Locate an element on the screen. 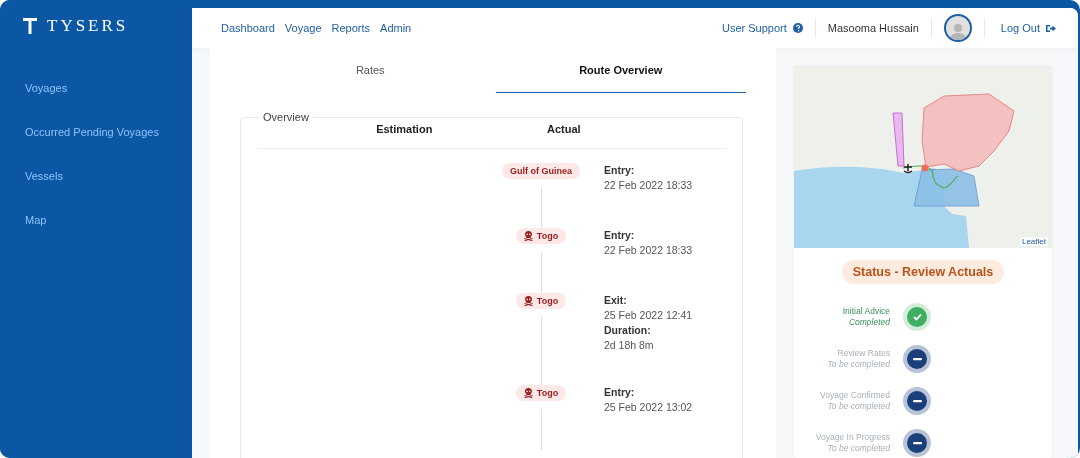 The image size is (1080, 458). column-header: Estimation is located at coordinates (404, 129).